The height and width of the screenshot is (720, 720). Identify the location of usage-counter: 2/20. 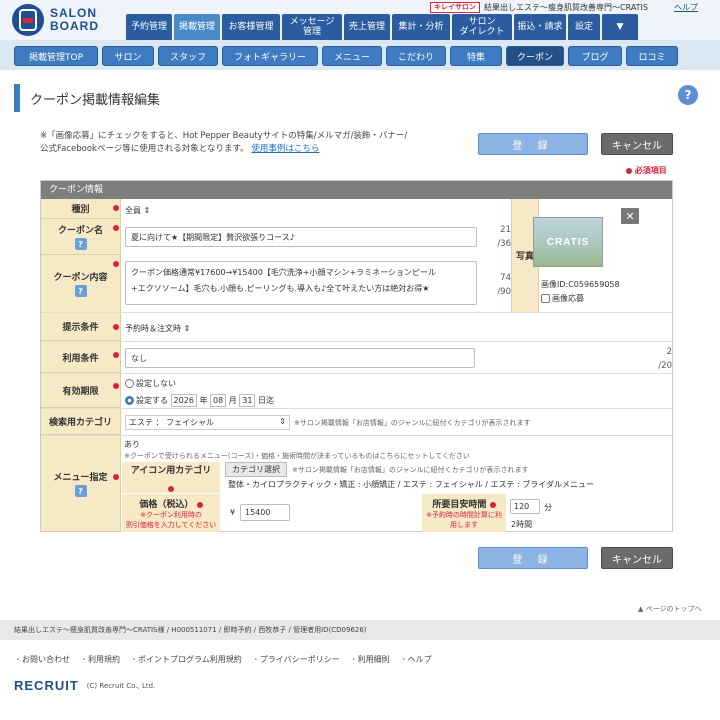
(658, 359).